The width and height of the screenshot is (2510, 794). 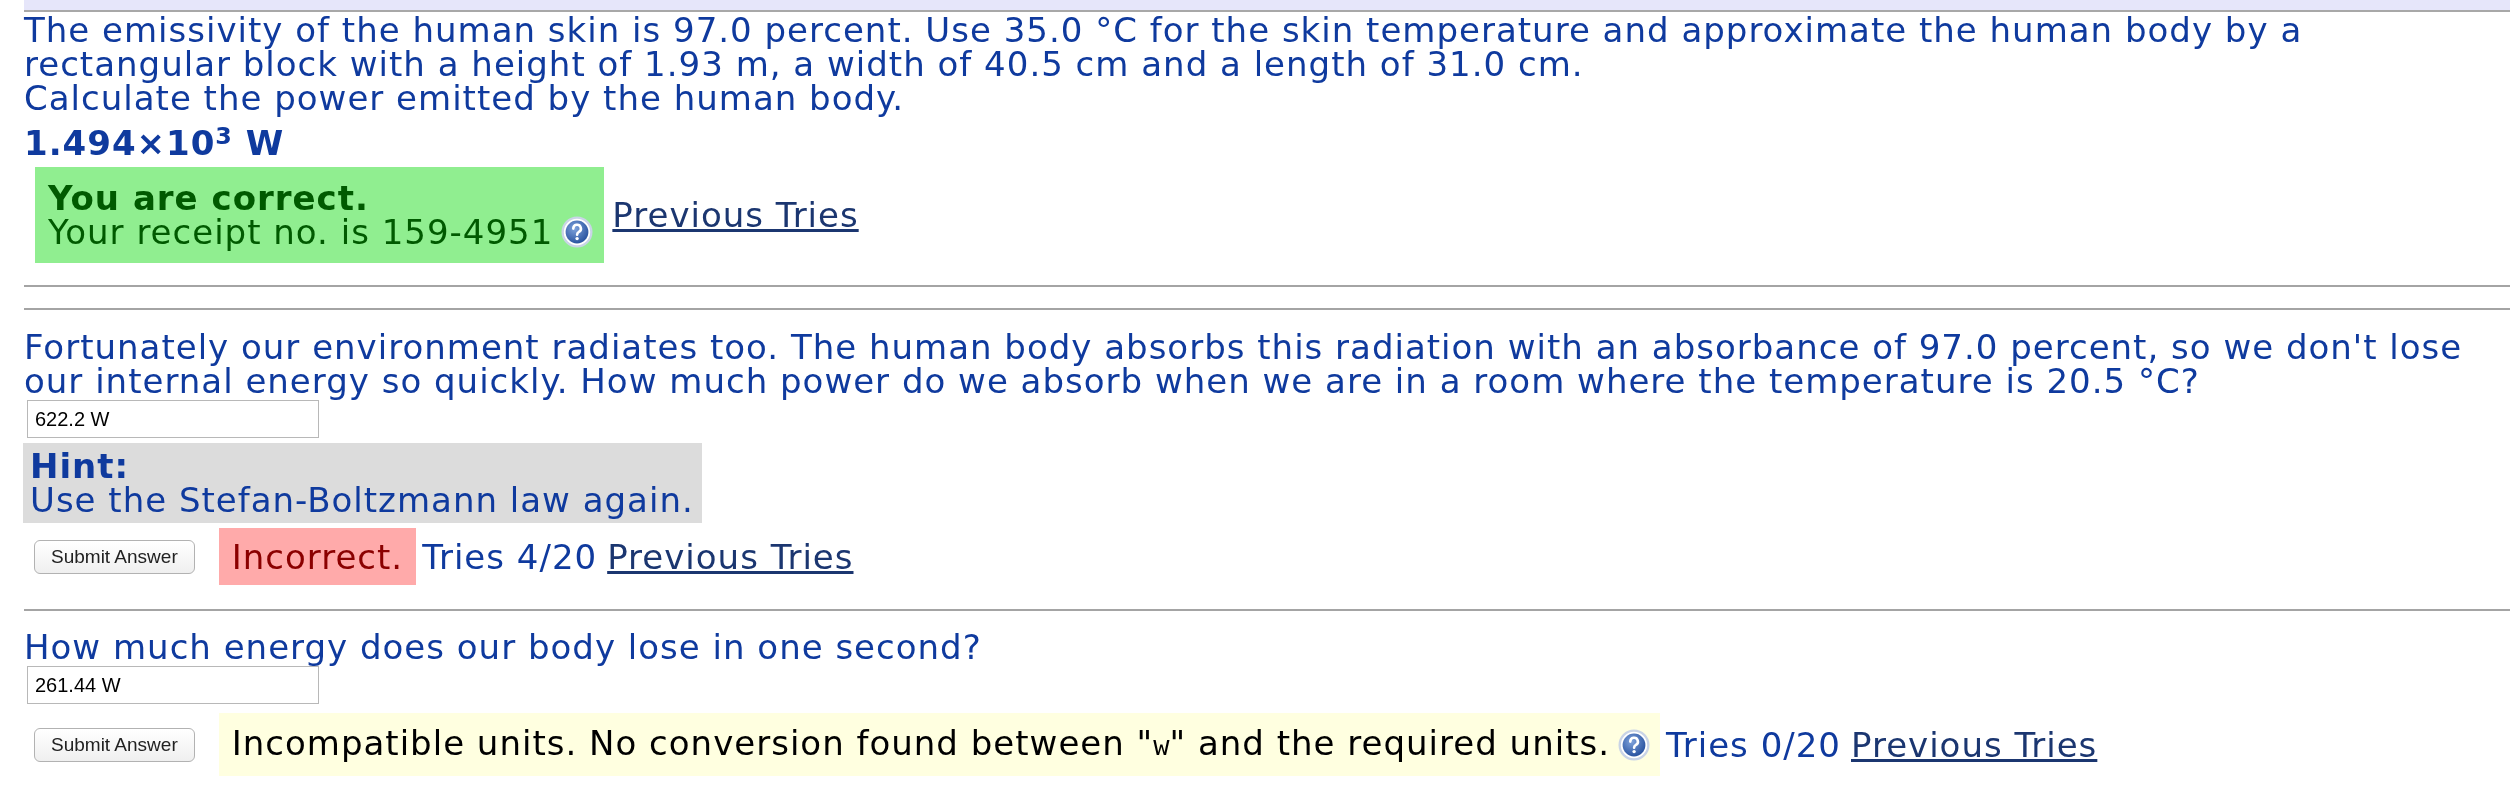 What do you see at coordinates (1244, 364) in the screenshot?
I see `question-text: Fortunately our environment radiates too. The human body absorbs this radiation with an absorbance of 97.0 percent, so we don't lose our internal energy so quickly. How much power do we absorb when we are in a room where the temperature is 20.5 °C?` at bounding box center [1244, 364].